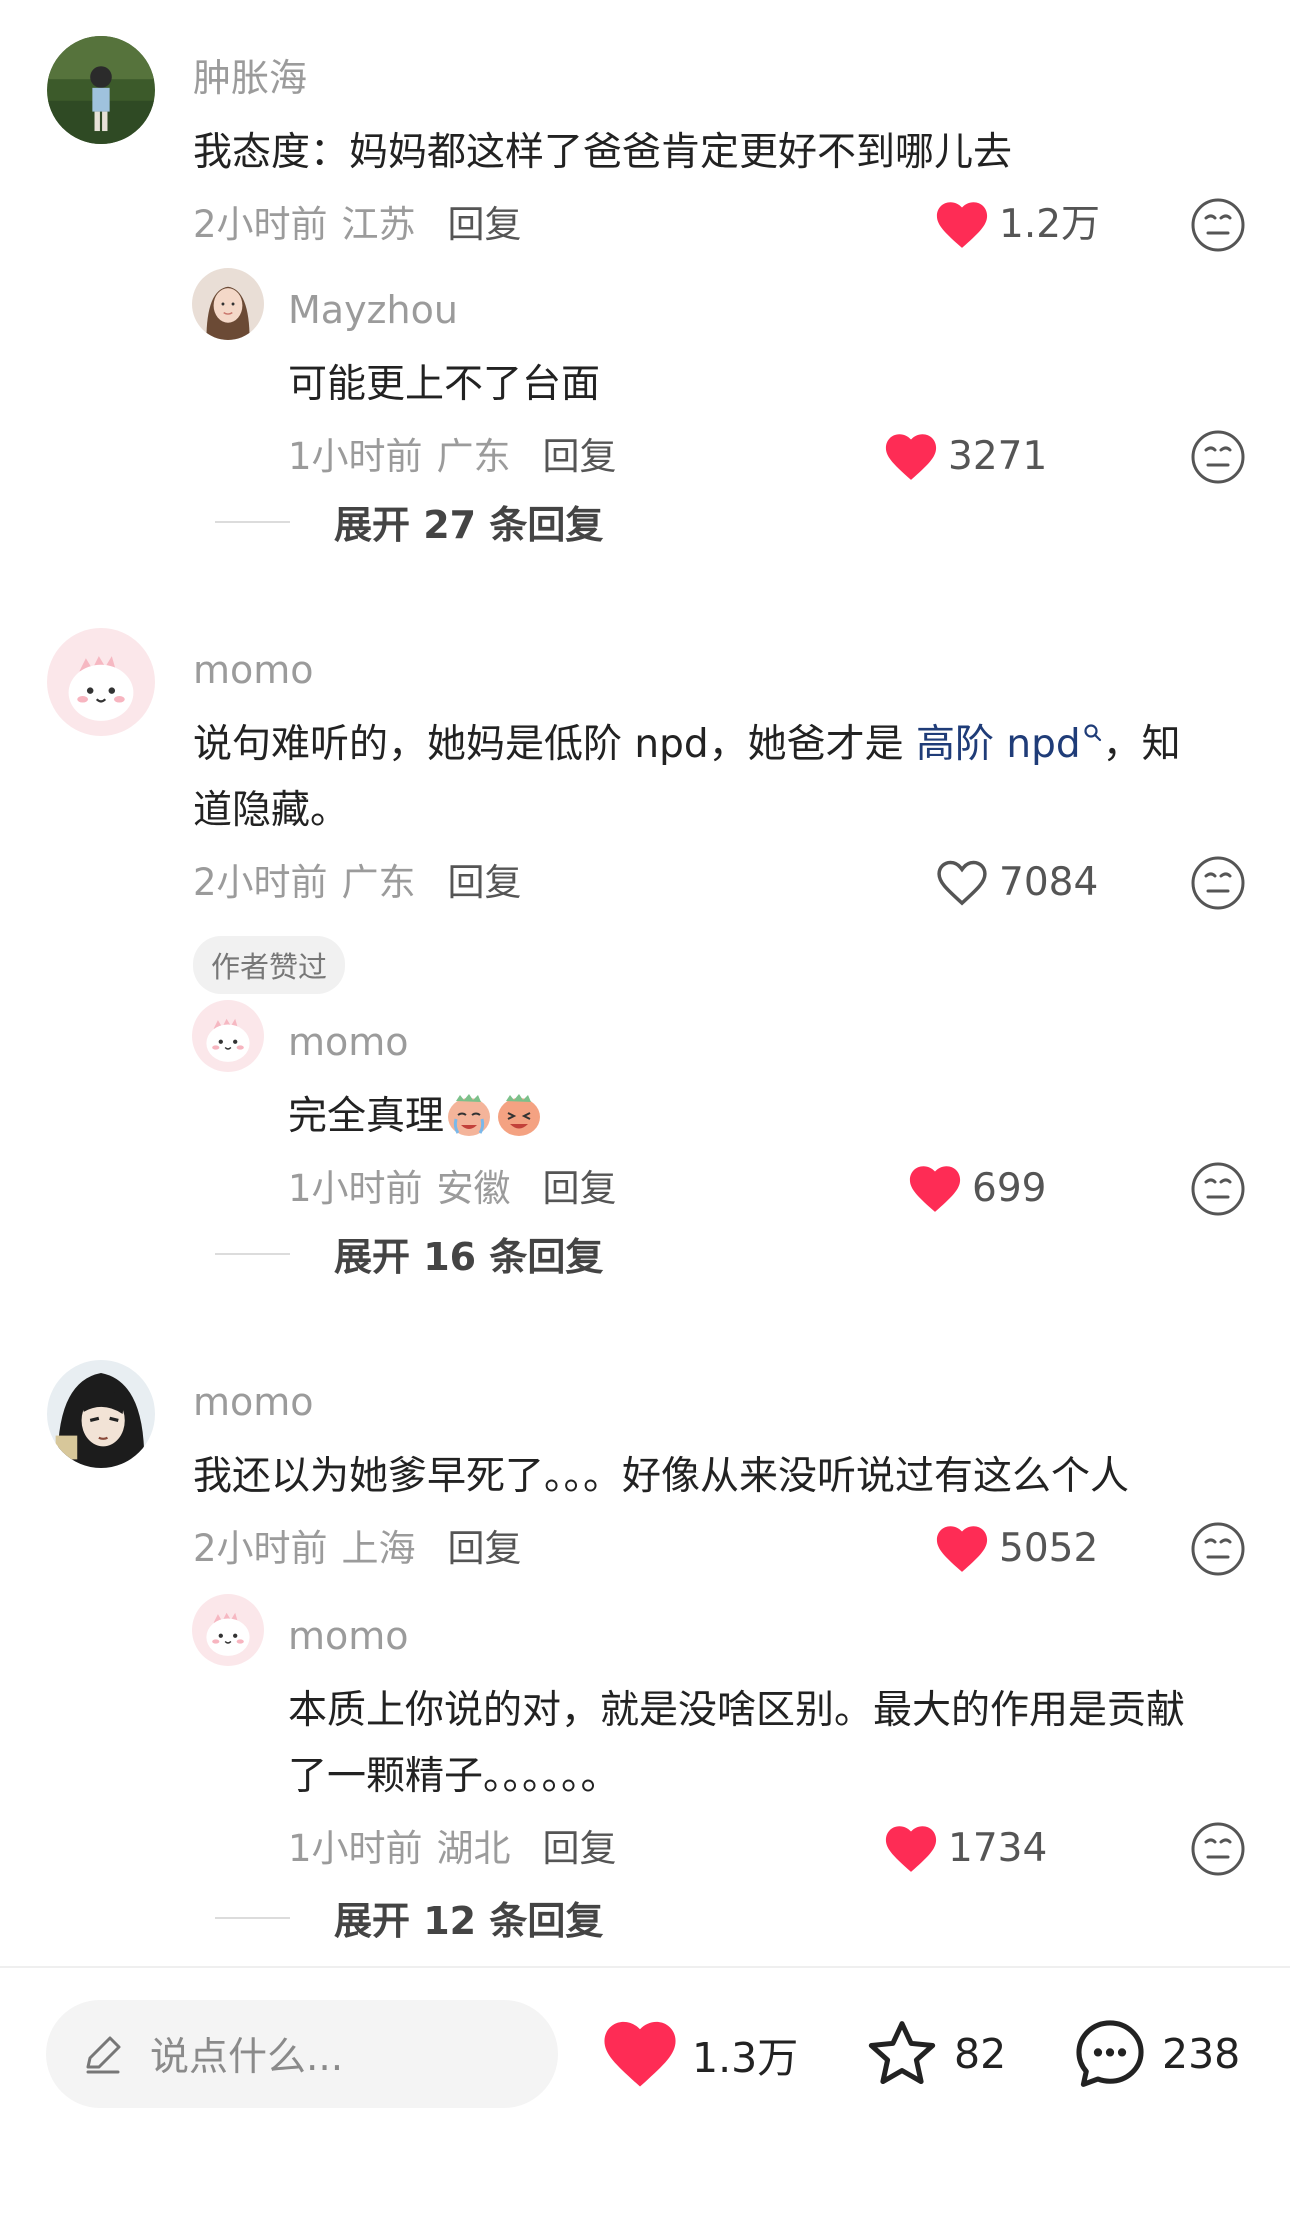  I want to click on expand-replies-button: 展开 27 条回复, so click(409, 521).